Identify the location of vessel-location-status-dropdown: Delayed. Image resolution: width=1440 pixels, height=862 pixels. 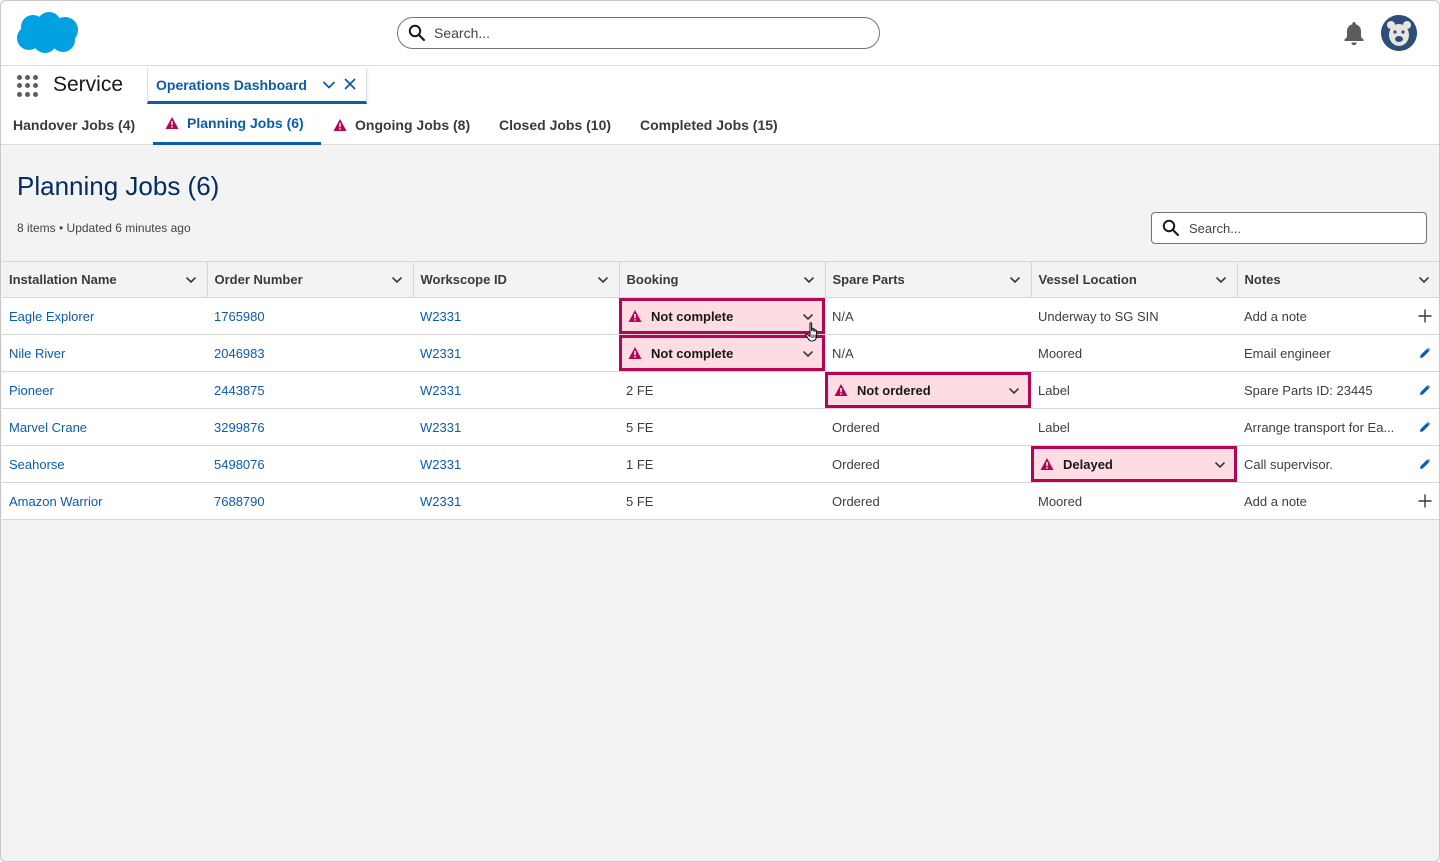
(1134, 464).